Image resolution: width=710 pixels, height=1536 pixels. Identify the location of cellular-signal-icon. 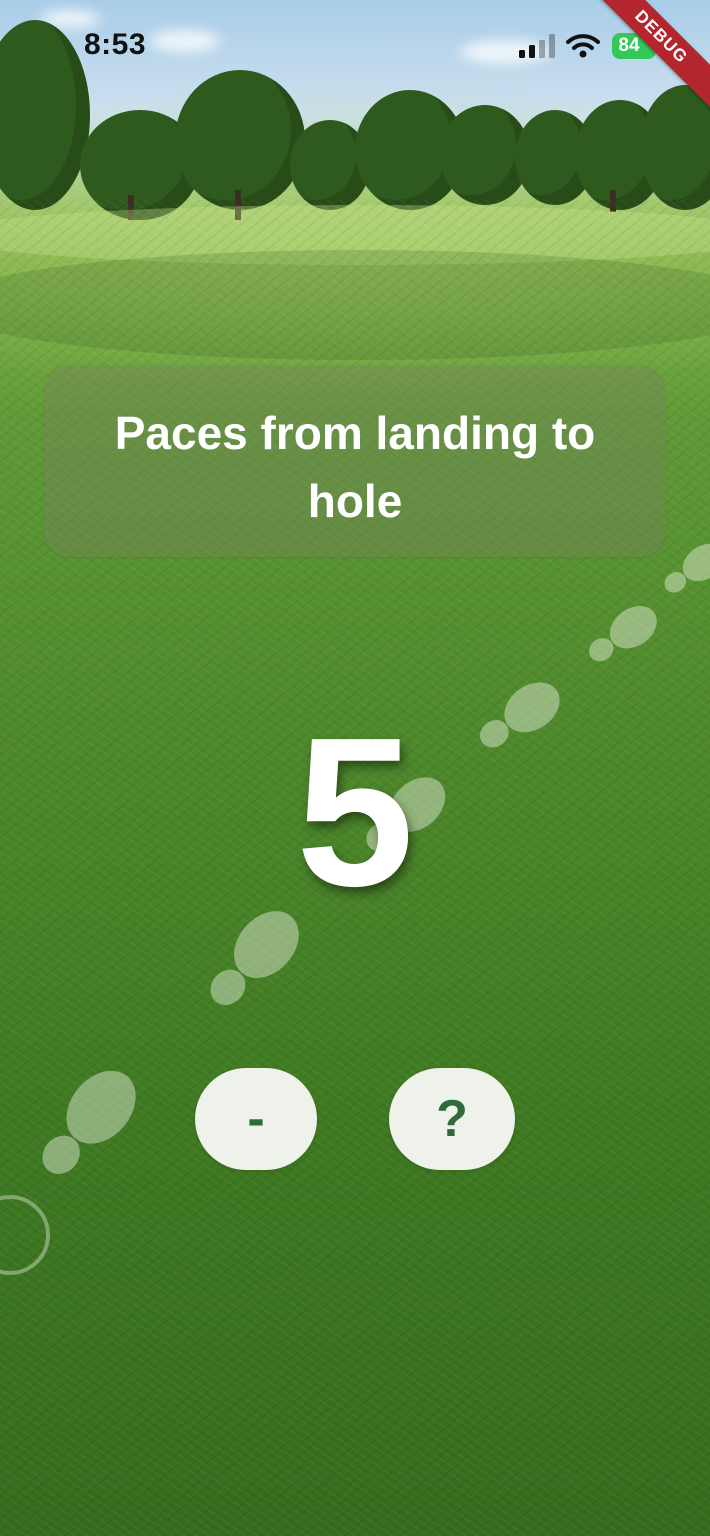
(537, 46).